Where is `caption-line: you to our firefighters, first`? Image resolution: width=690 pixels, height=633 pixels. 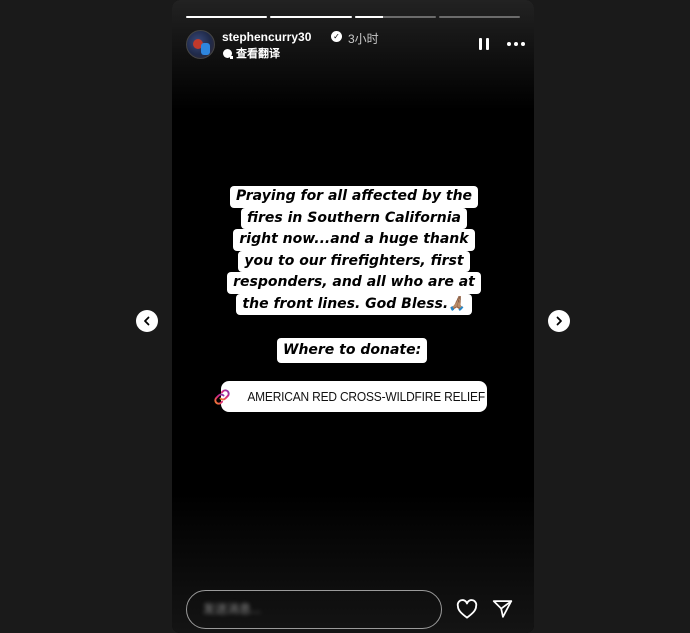 caption-line: you to our firefighters, first is located at coordinates (354, 261).